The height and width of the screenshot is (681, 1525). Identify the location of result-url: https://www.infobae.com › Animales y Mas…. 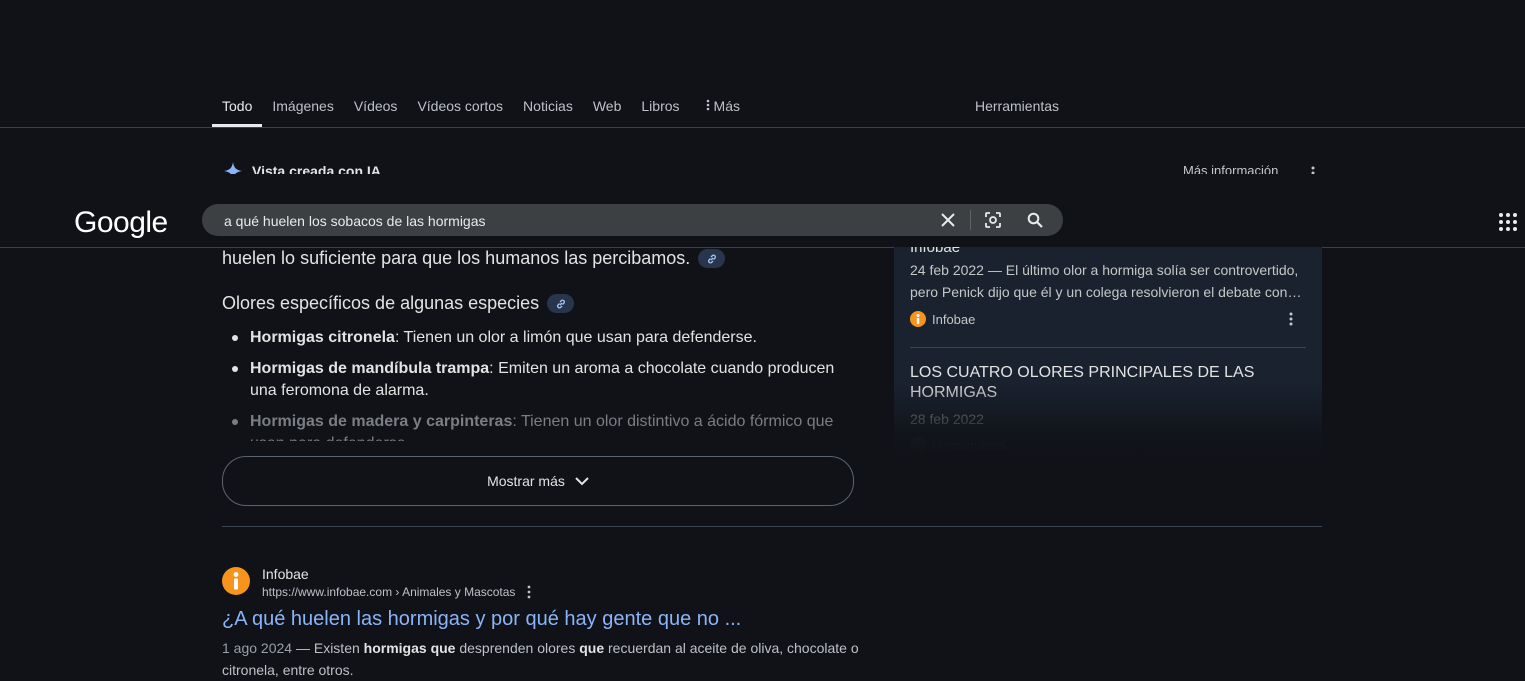
(388, 592).